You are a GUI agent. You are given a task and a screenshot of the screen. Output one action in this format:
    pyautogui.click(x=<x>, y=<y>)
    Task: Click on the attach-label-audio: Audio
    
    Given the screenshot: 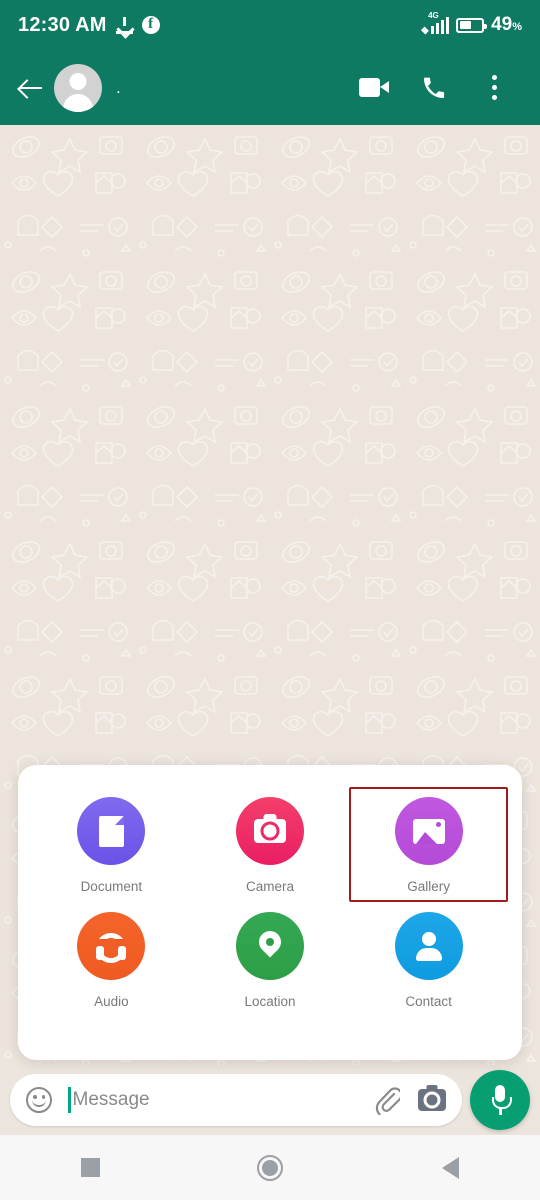 What is the action you would take?
    pyautogui.click(x=111, y=1001)
    